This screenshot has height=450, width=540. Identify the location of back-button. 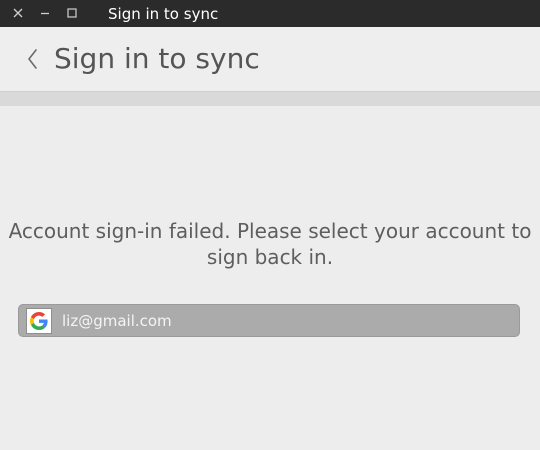
(32, 59).